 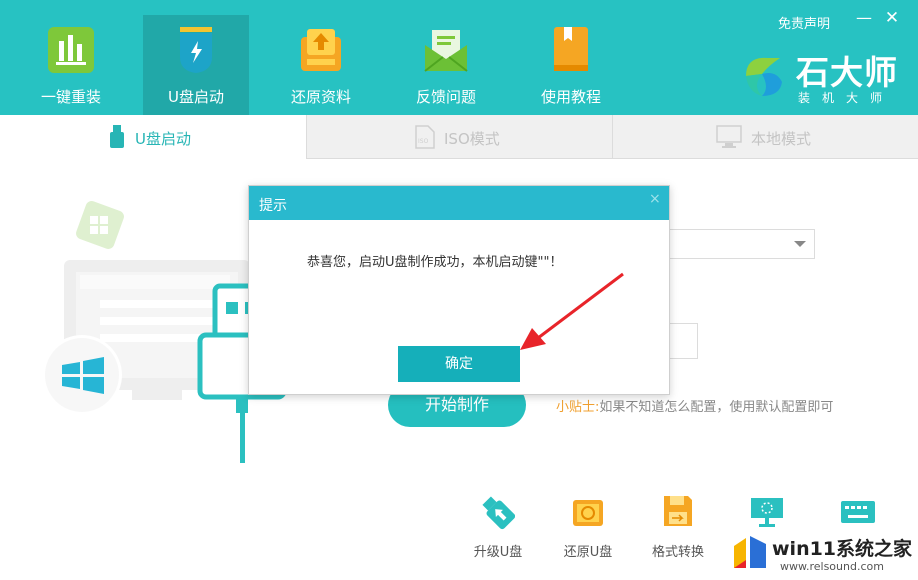 I want to click on nav-label: 反馈问题, so click(x=445, y=97).